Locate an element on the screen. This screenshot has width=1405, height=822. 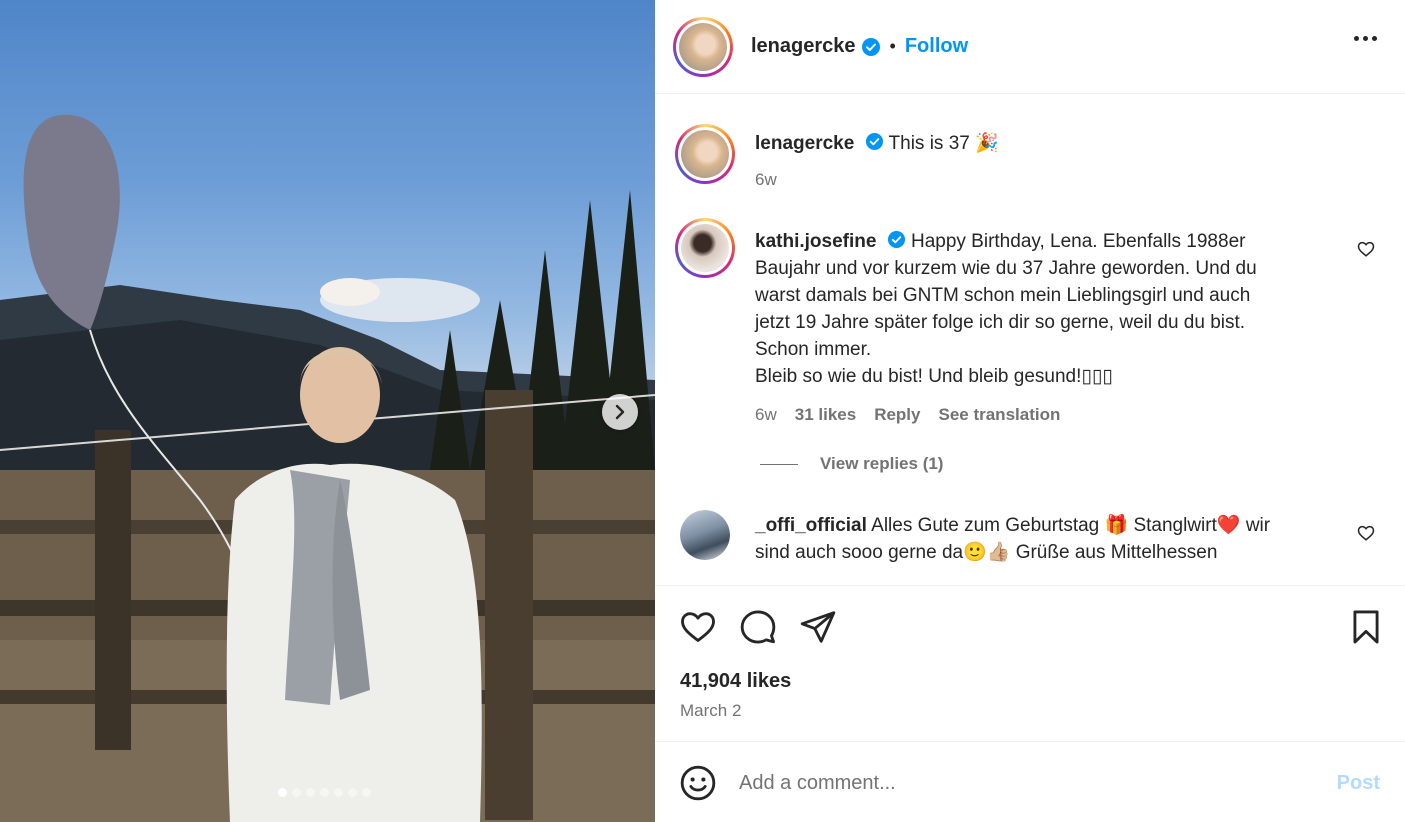
next-image-button is located at coordinates (620, 412).